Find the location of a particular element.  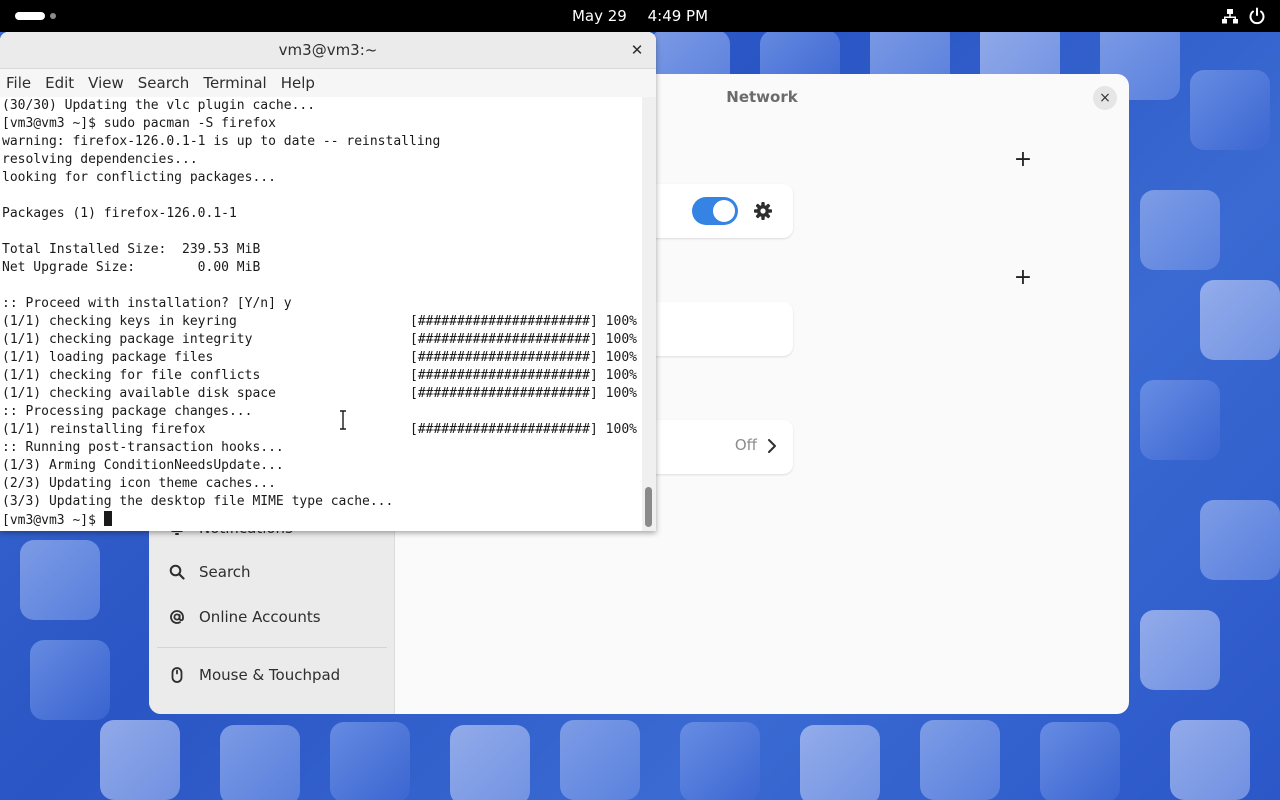

sidebar-separator is located at coordinates (272, 647).